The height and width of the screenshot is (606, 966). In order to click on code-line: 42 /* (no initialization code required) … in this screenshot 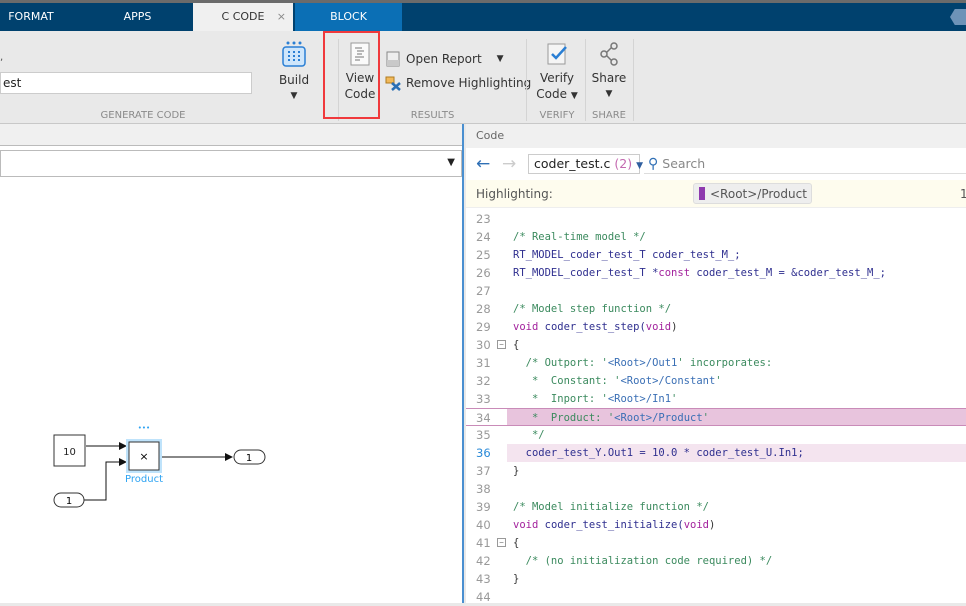, I will do `click(716, 561)`.